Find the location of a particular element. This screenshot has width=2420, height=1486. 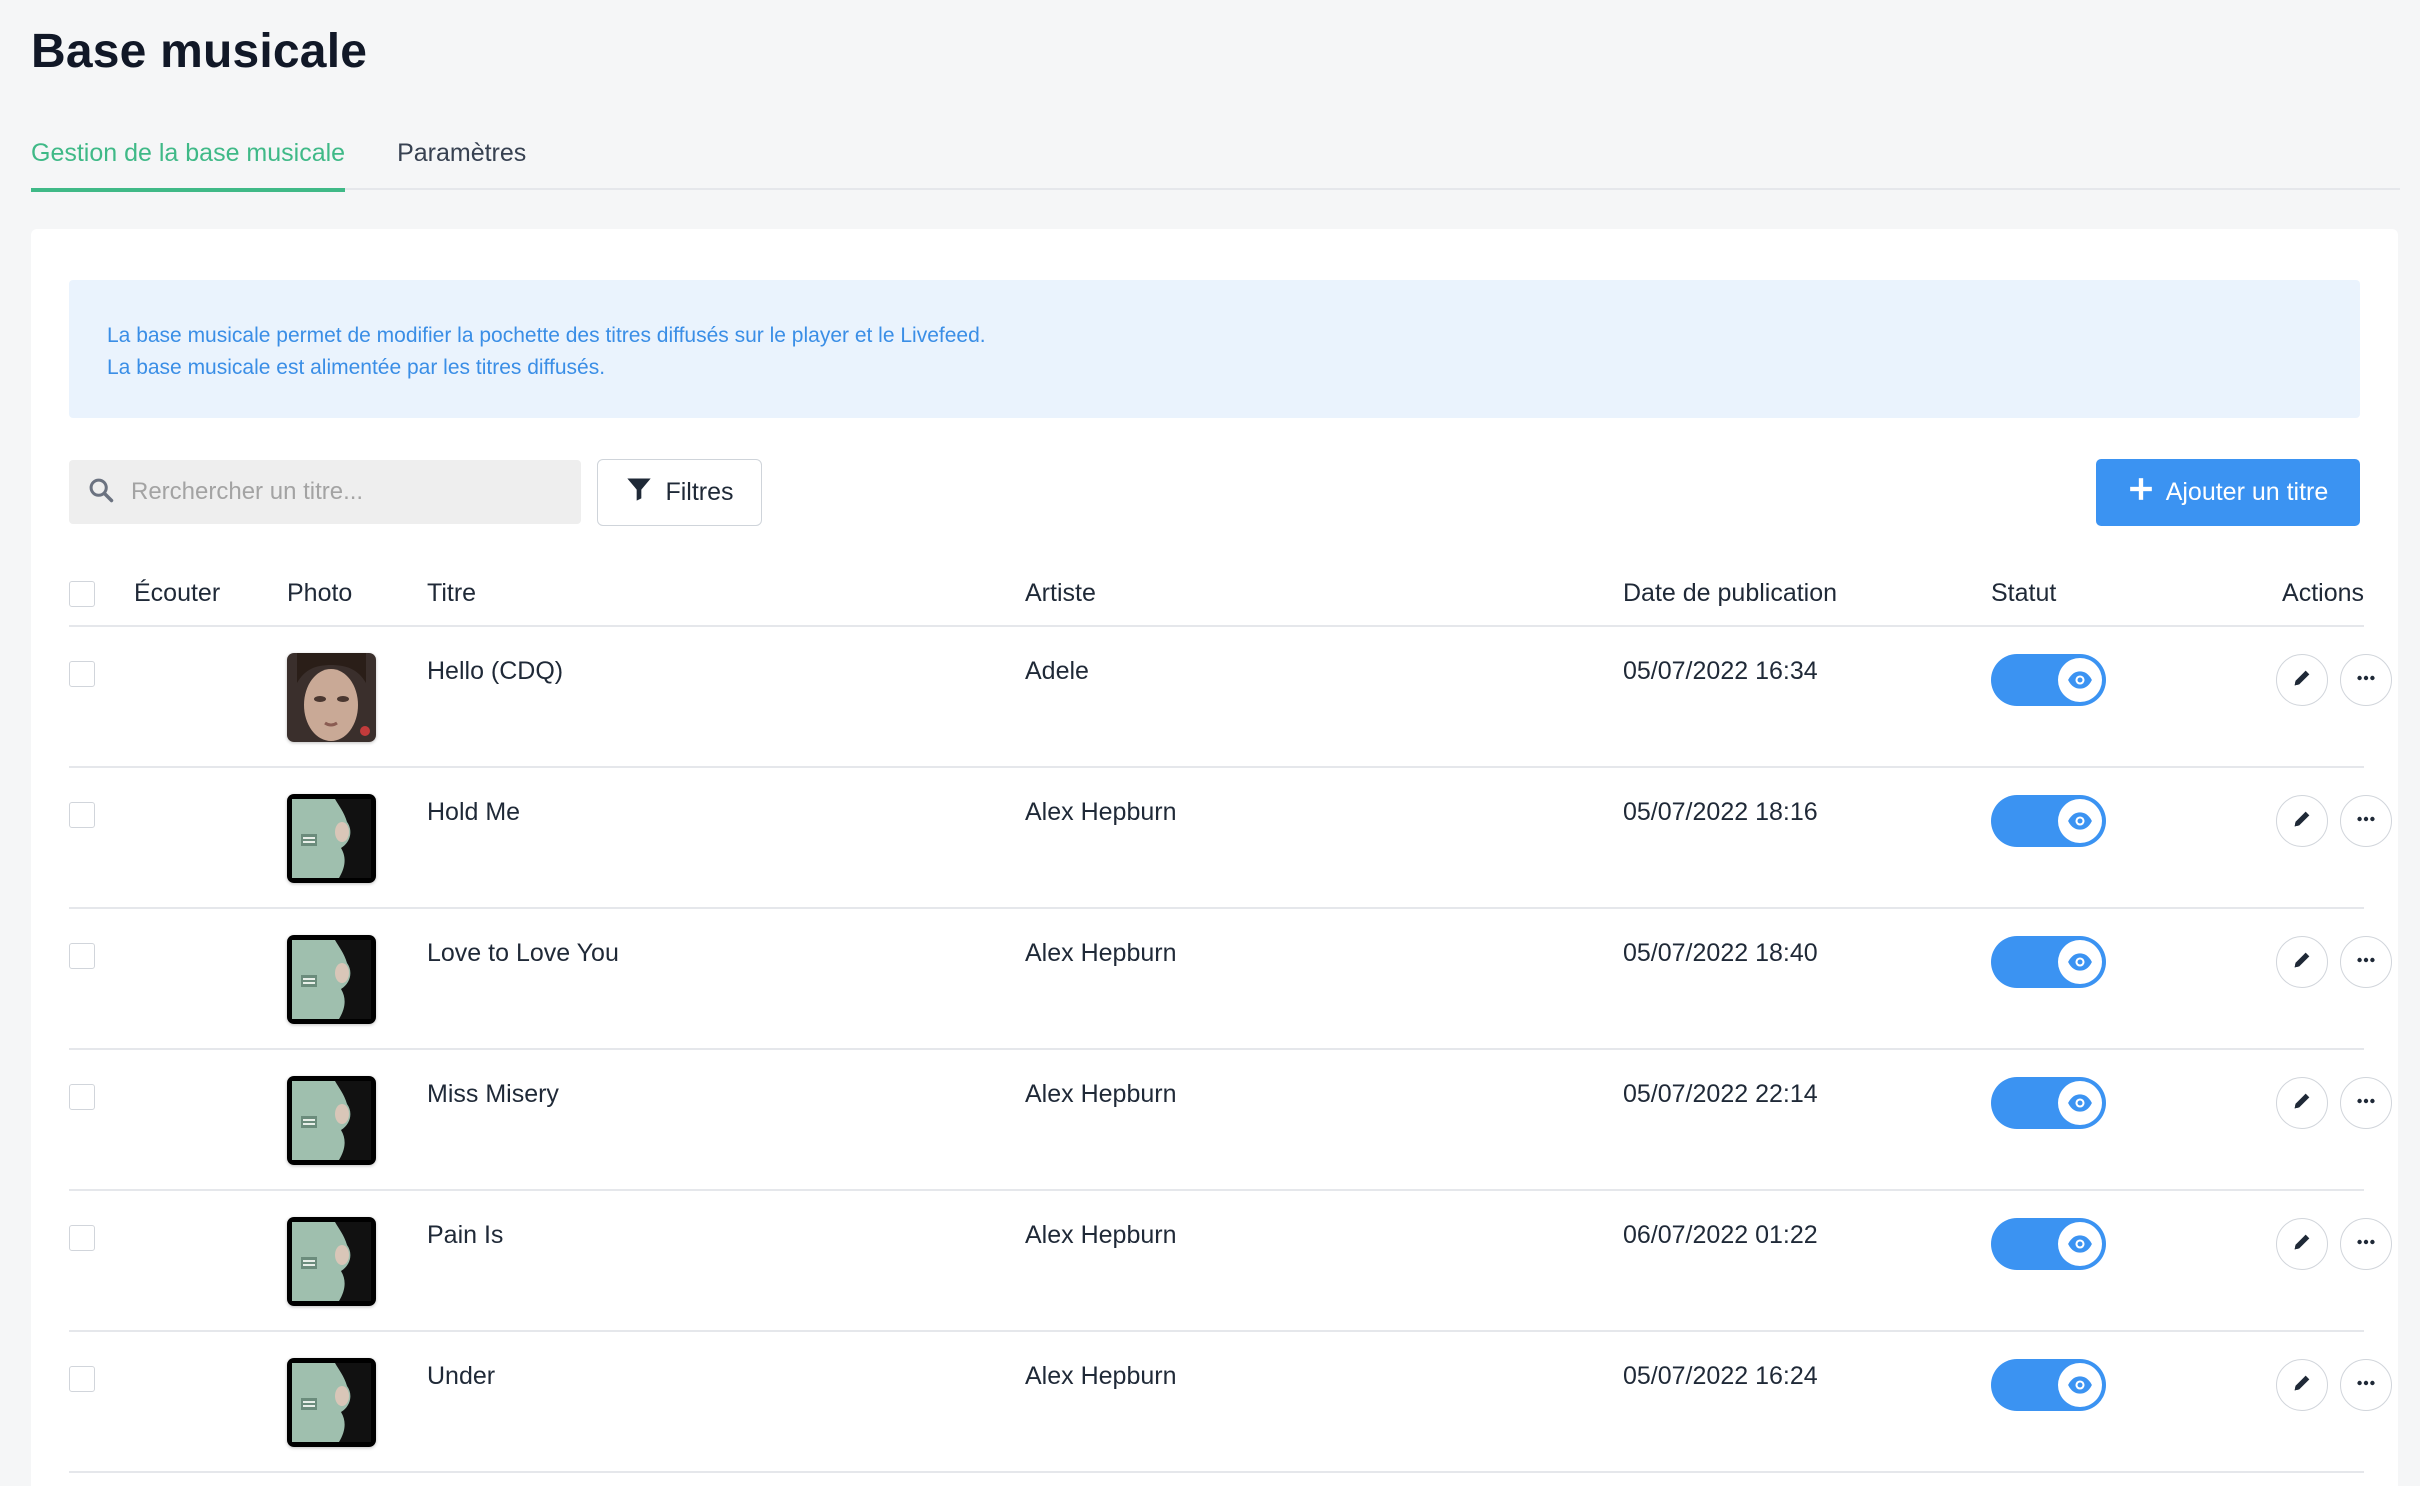

row-title: Under is located at coordinates (461, 1376).